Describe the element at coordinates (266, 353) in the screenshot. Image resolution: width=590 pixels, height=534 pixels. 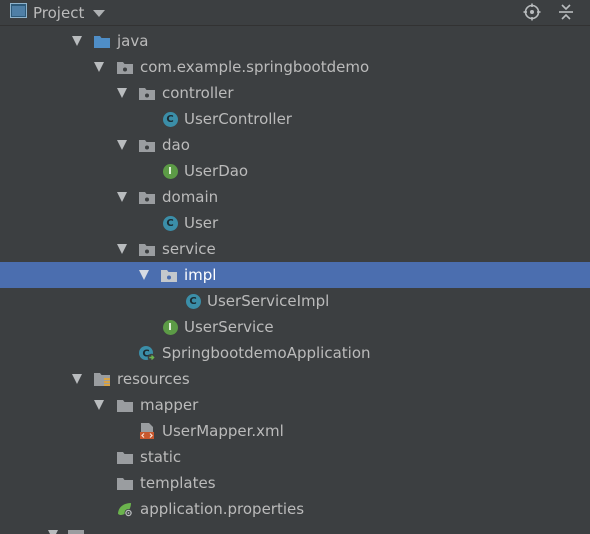
I see `tree-node-label: SpringbootdemoApplication` at that location.